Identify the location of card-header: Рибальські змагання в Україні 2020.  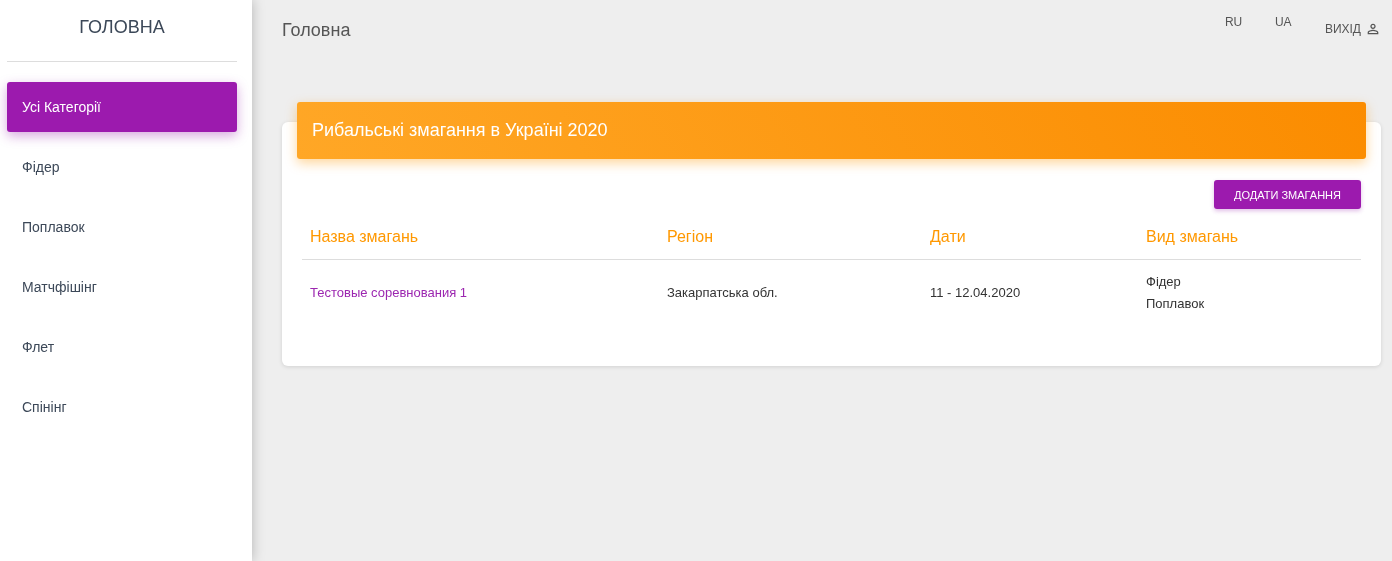
(831, 130).